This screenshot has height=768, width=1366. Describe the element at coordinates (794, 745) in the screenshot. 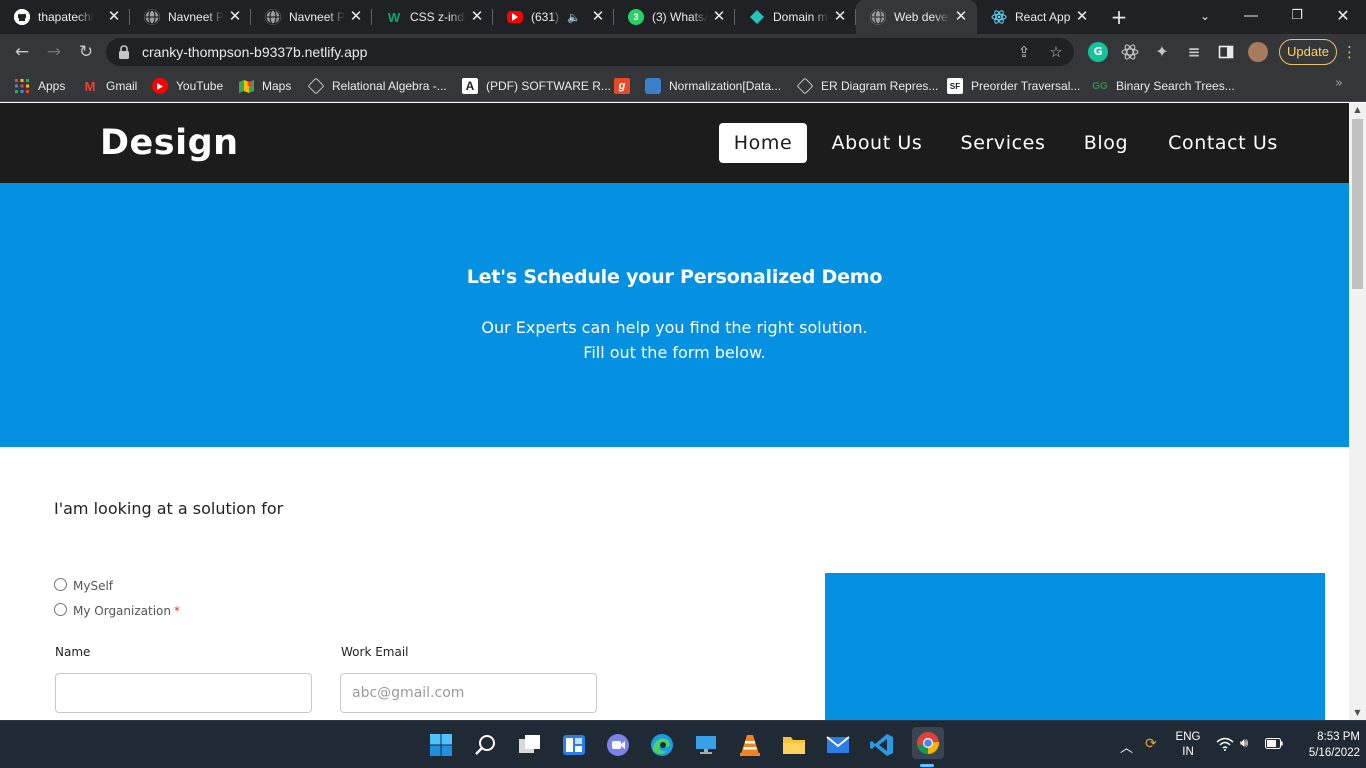

I see `file-explorer-icon` at that location.